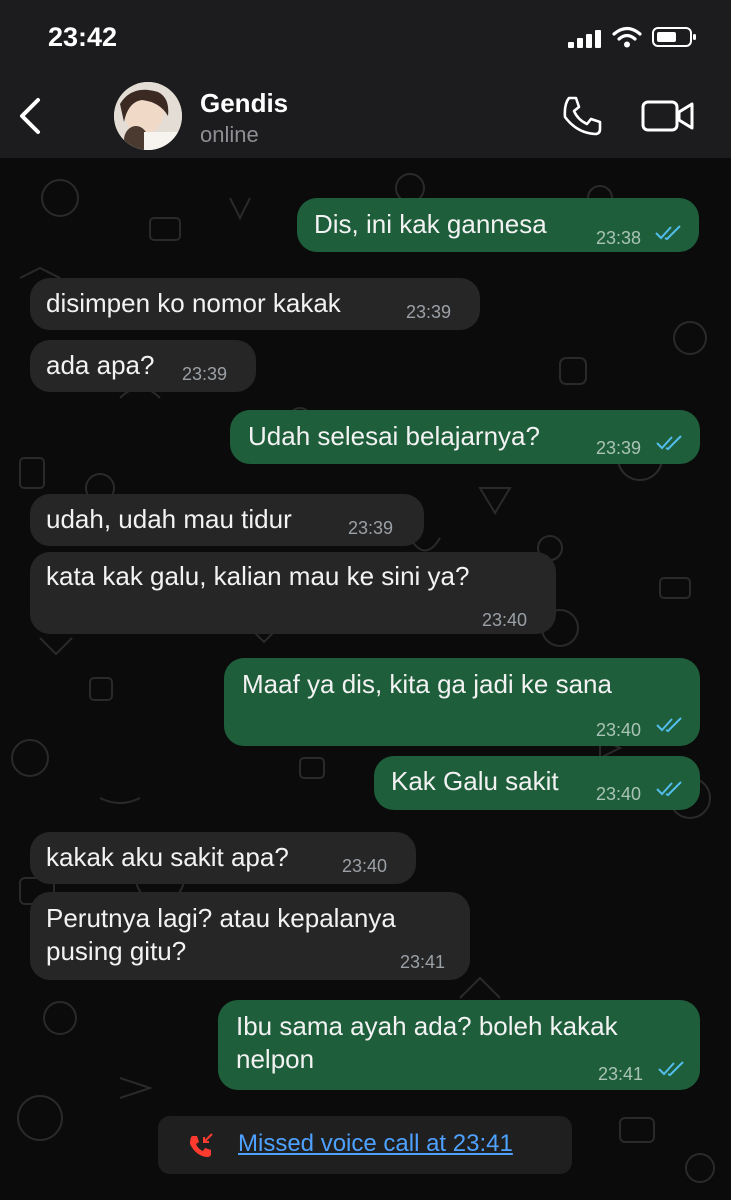 The height and width of the screenshot is (1200, 731). What do you see at coordinates (229, 134) in the screenshot?
I see `contact-status: online` at bounding box center [229, 134].